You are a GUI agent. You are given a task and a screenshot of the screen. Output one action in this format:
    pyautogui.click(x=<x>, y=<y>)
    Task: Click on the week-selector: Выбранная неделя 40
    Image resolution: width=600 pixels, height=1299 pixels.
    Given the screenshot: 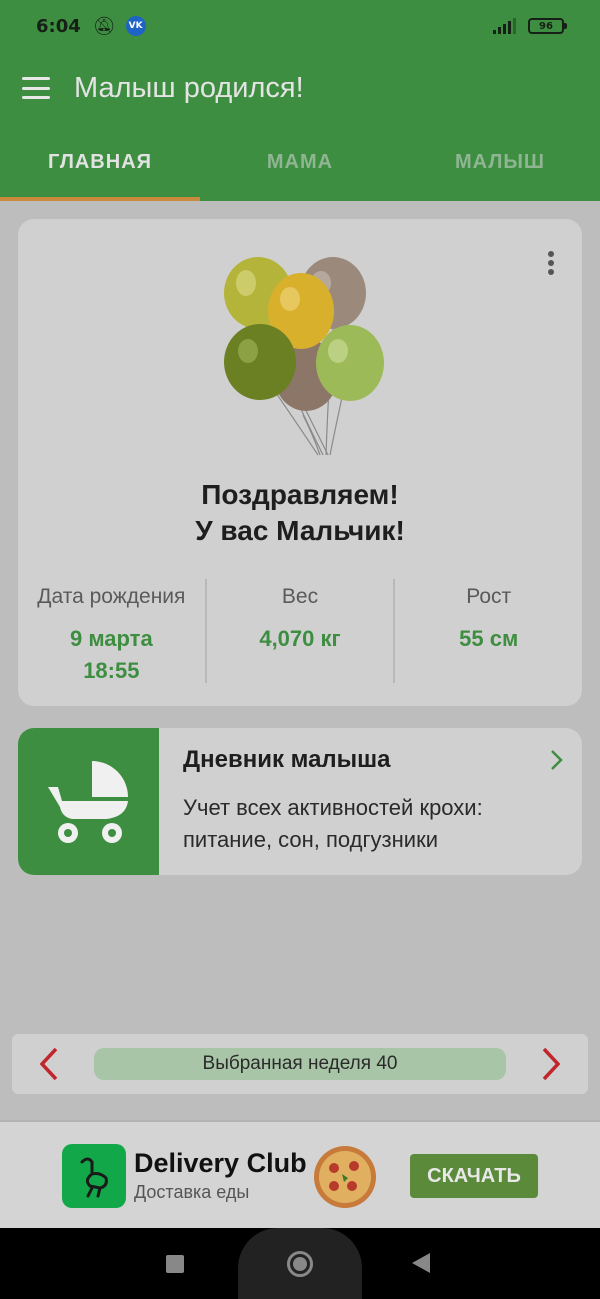 What is the action you would take?
    pyautogui.click(x=300, y=1064)
    